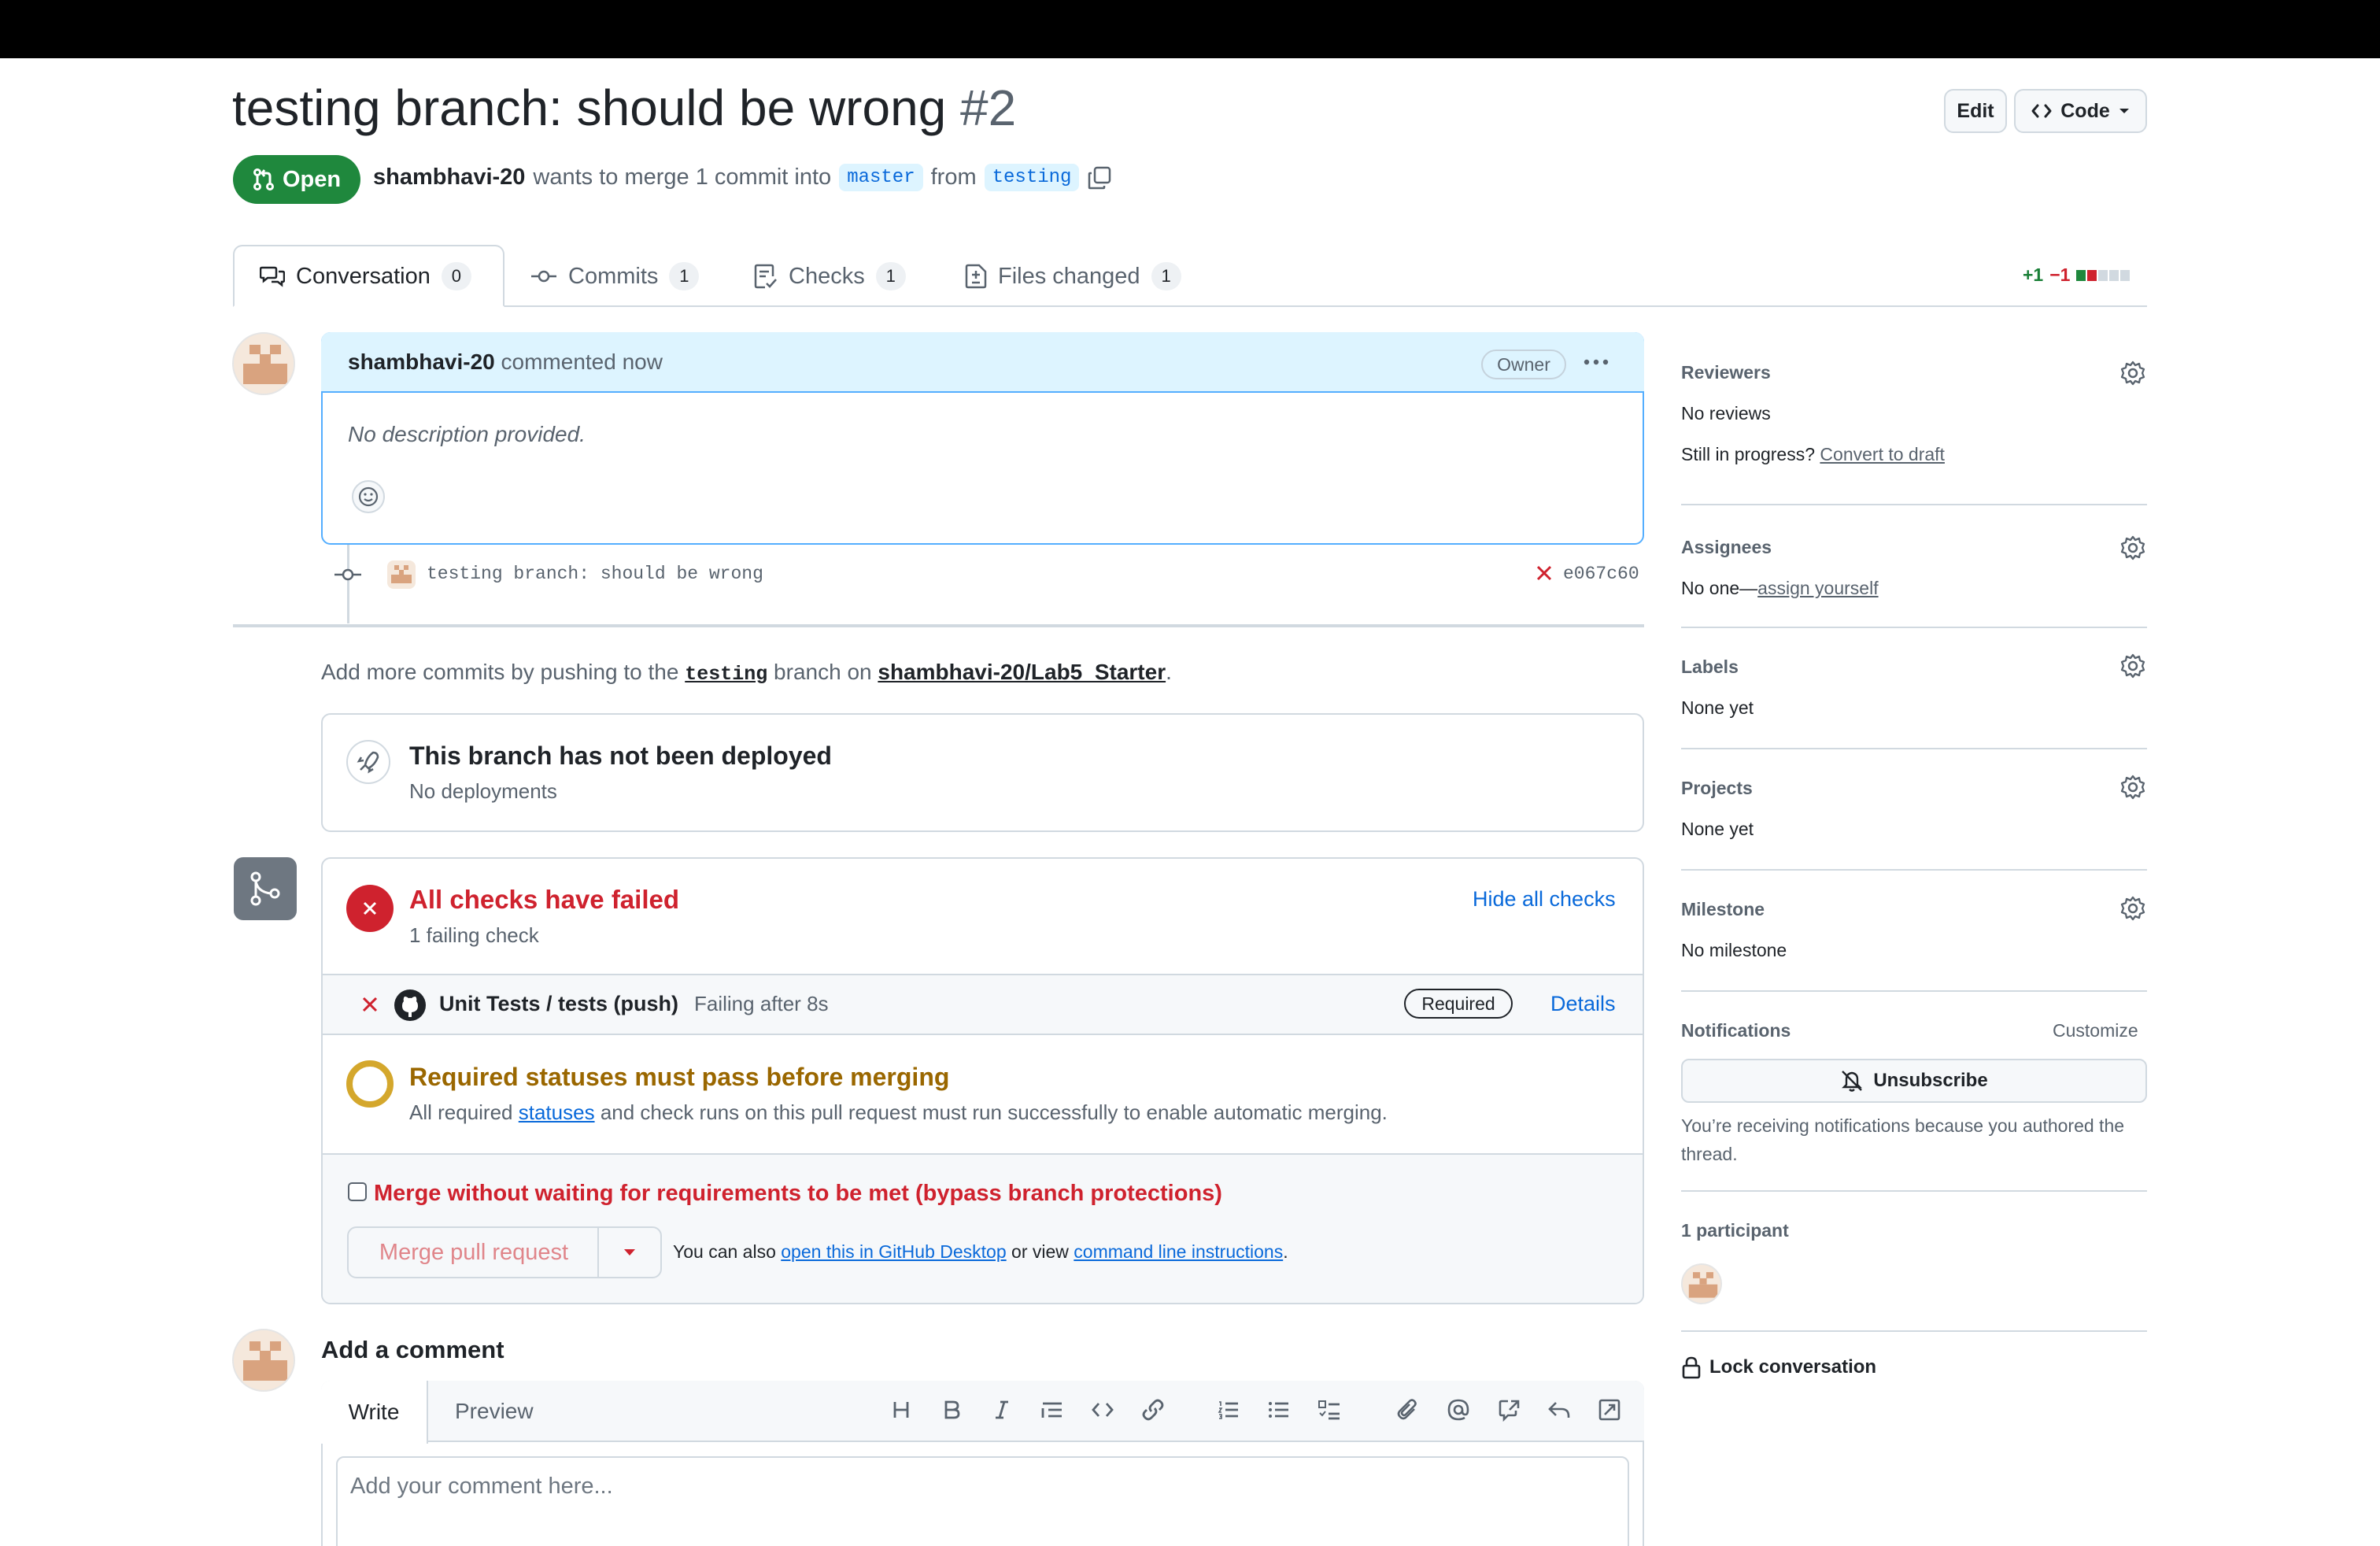 The width and height of the screenshot is (2380, 1546). Describe the element at coordinates (296, 180) in the screenshot. I see `status-badge: Open` at that location.